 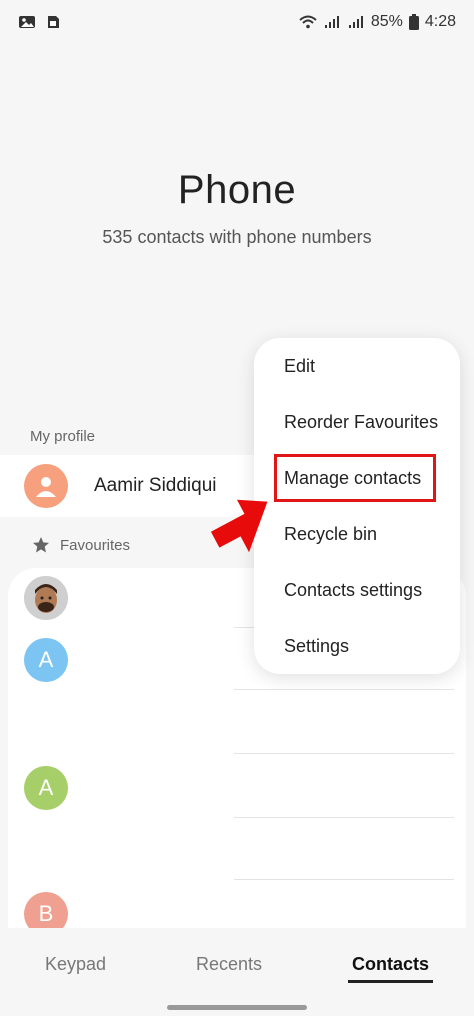 I want to click on my-profile-label: My profile, so click(x=63, y=436).